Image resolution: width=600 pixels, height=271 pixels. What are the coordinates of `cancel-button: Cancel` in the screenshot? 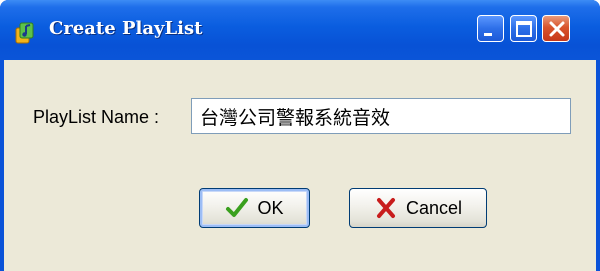 It's located at (418, 208).